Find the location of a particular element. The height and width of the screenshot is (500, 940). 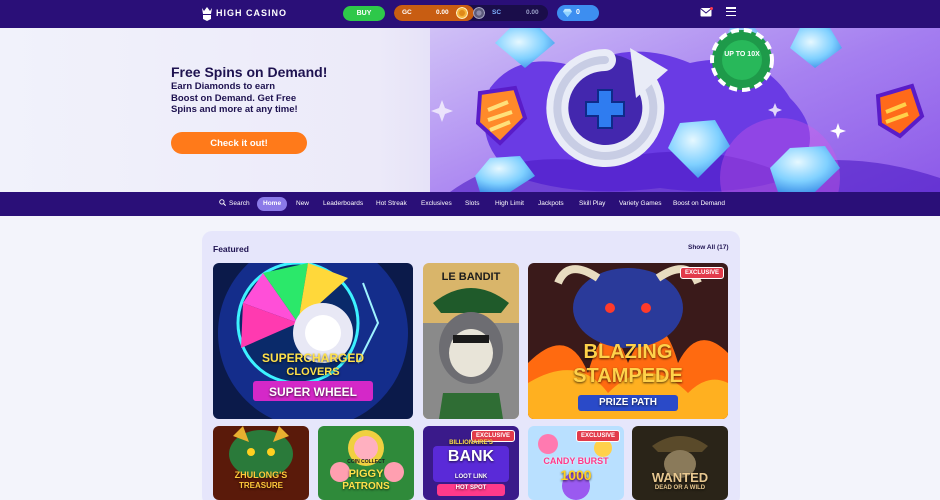

search-icon is located at coordinates (222, 202).